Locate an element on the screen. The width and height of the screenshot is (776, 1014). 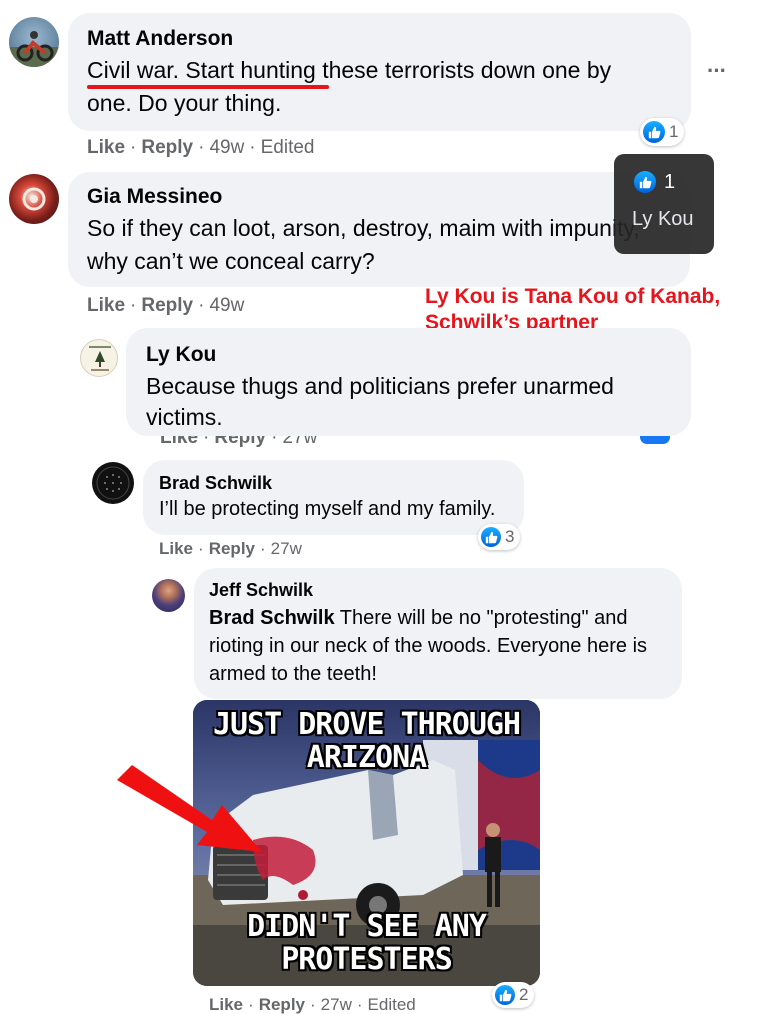
comment-actions: Like · Reply · 27w · Edited is located at coordinates (312, 1004).